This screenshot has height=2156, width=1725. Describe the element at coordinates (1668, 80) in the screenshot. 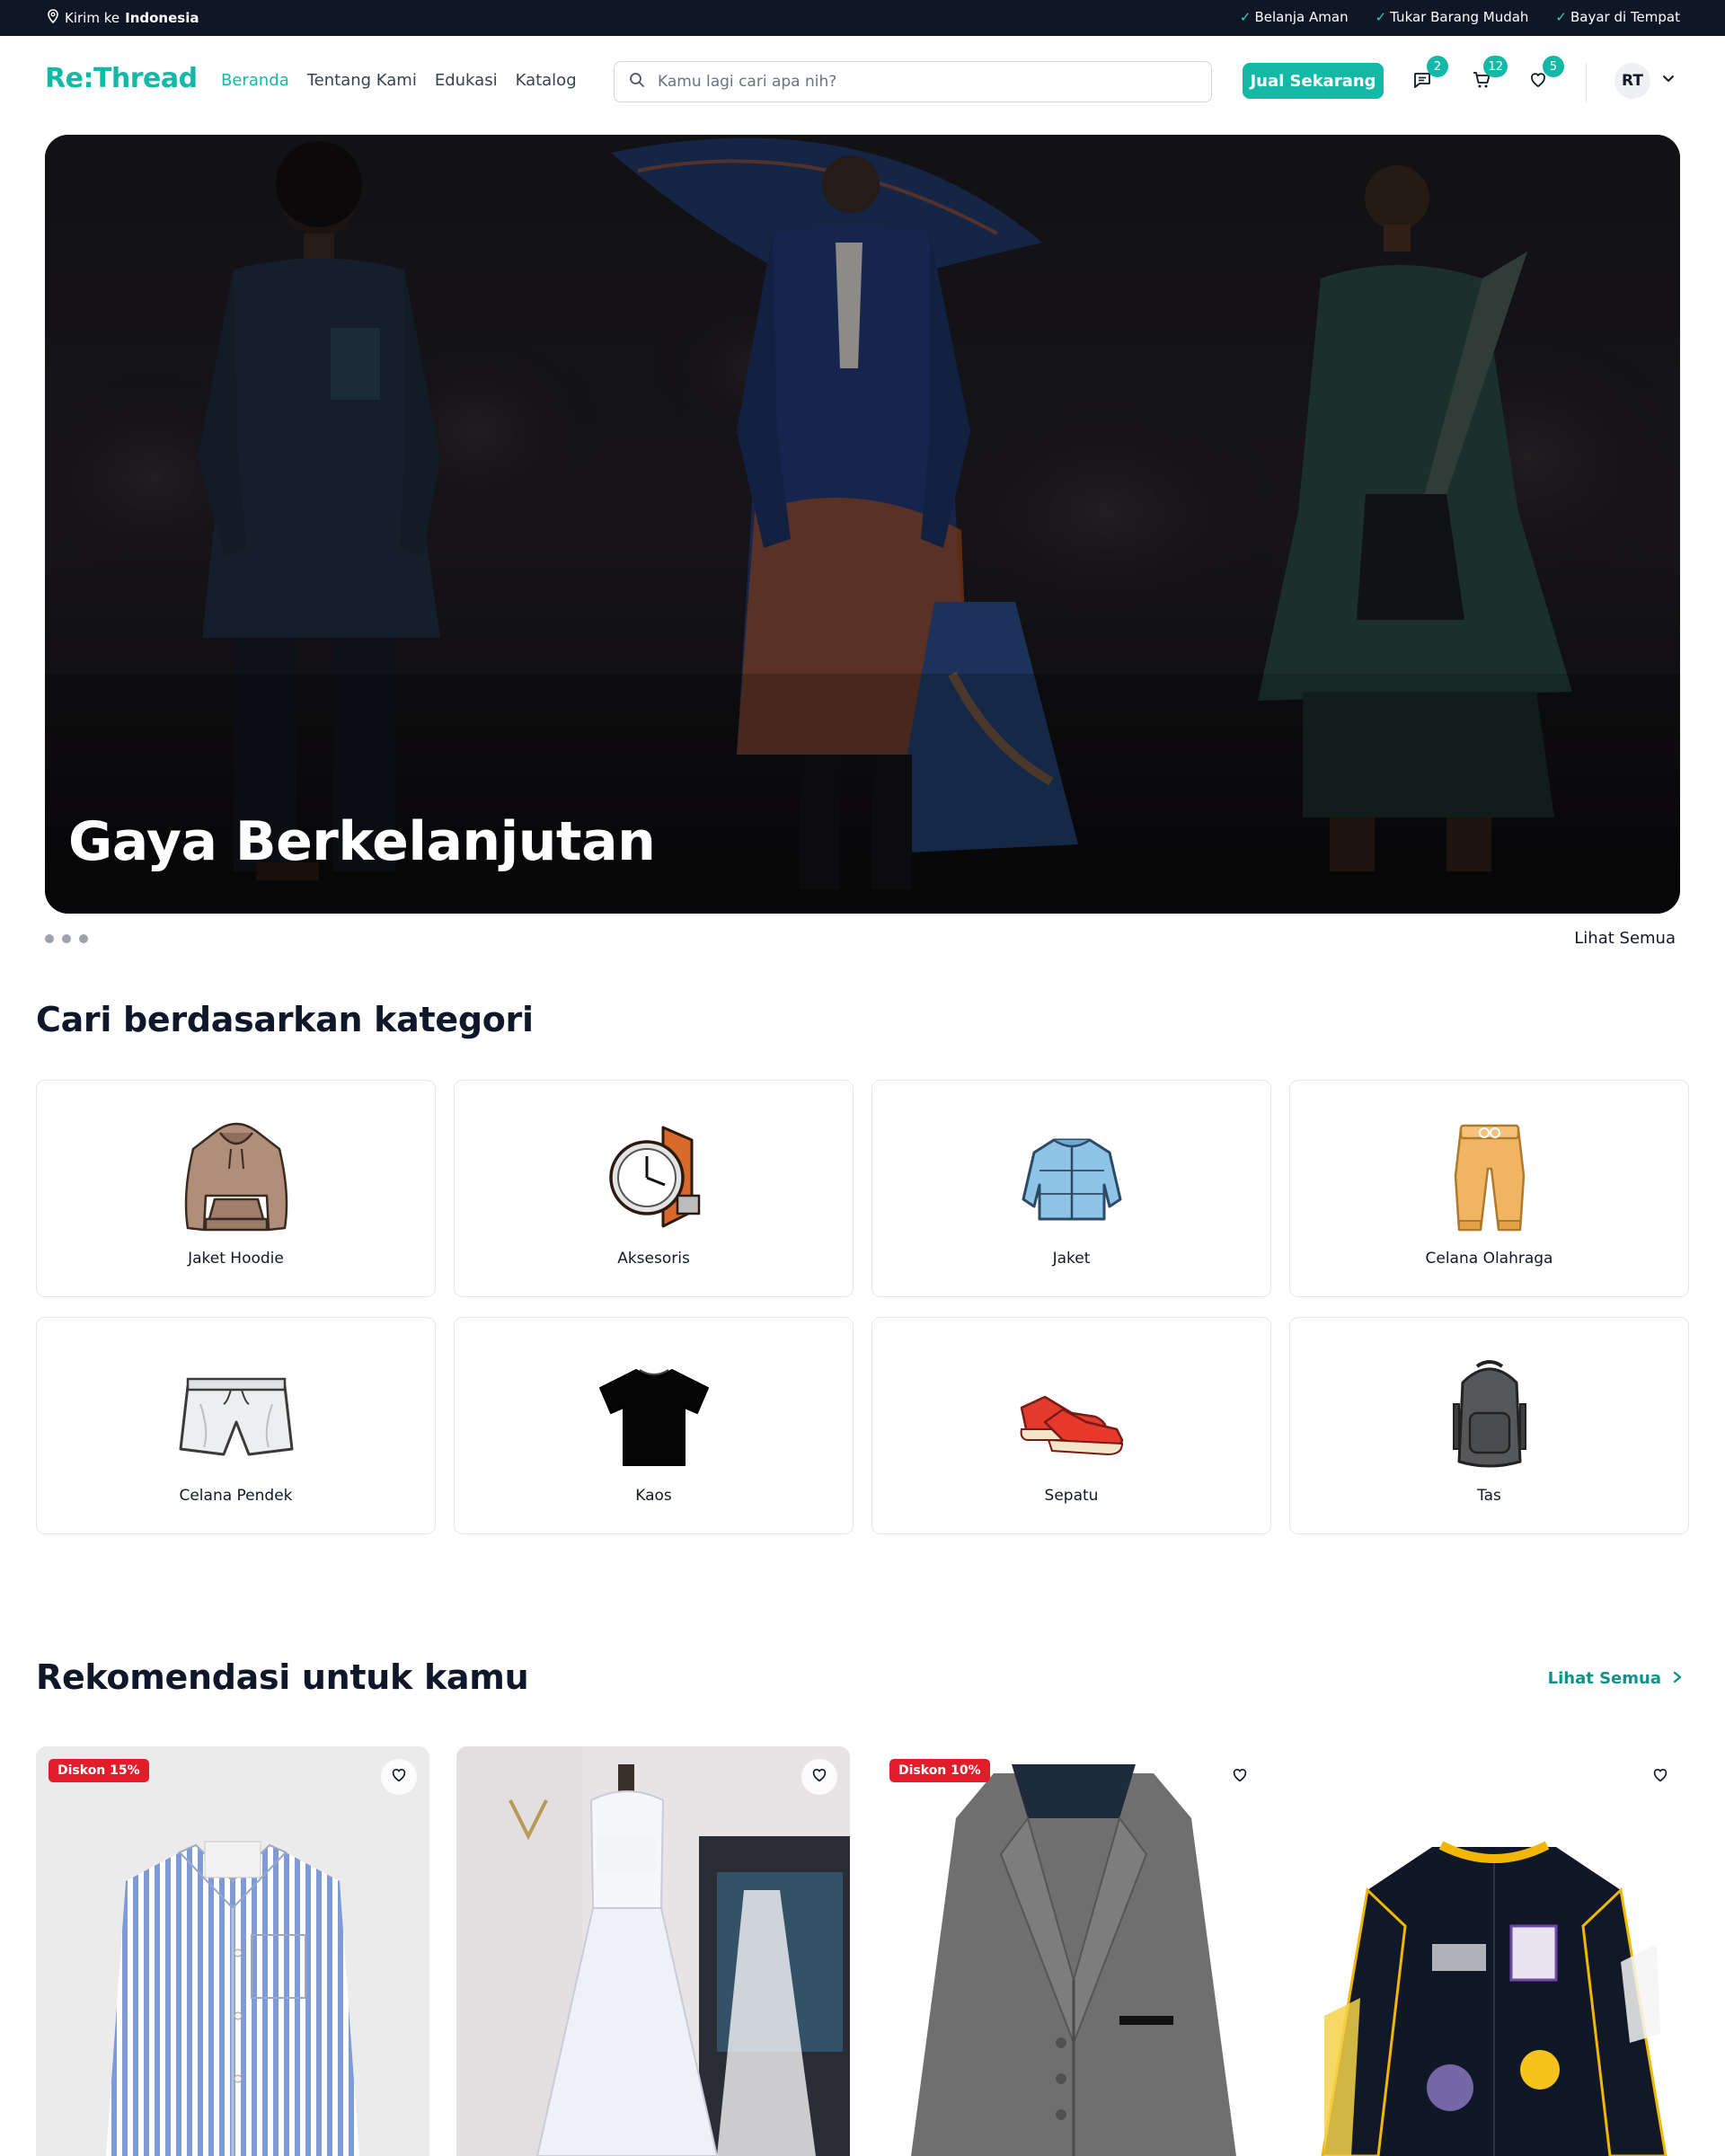

I see `chevron-down-icon` at that location.